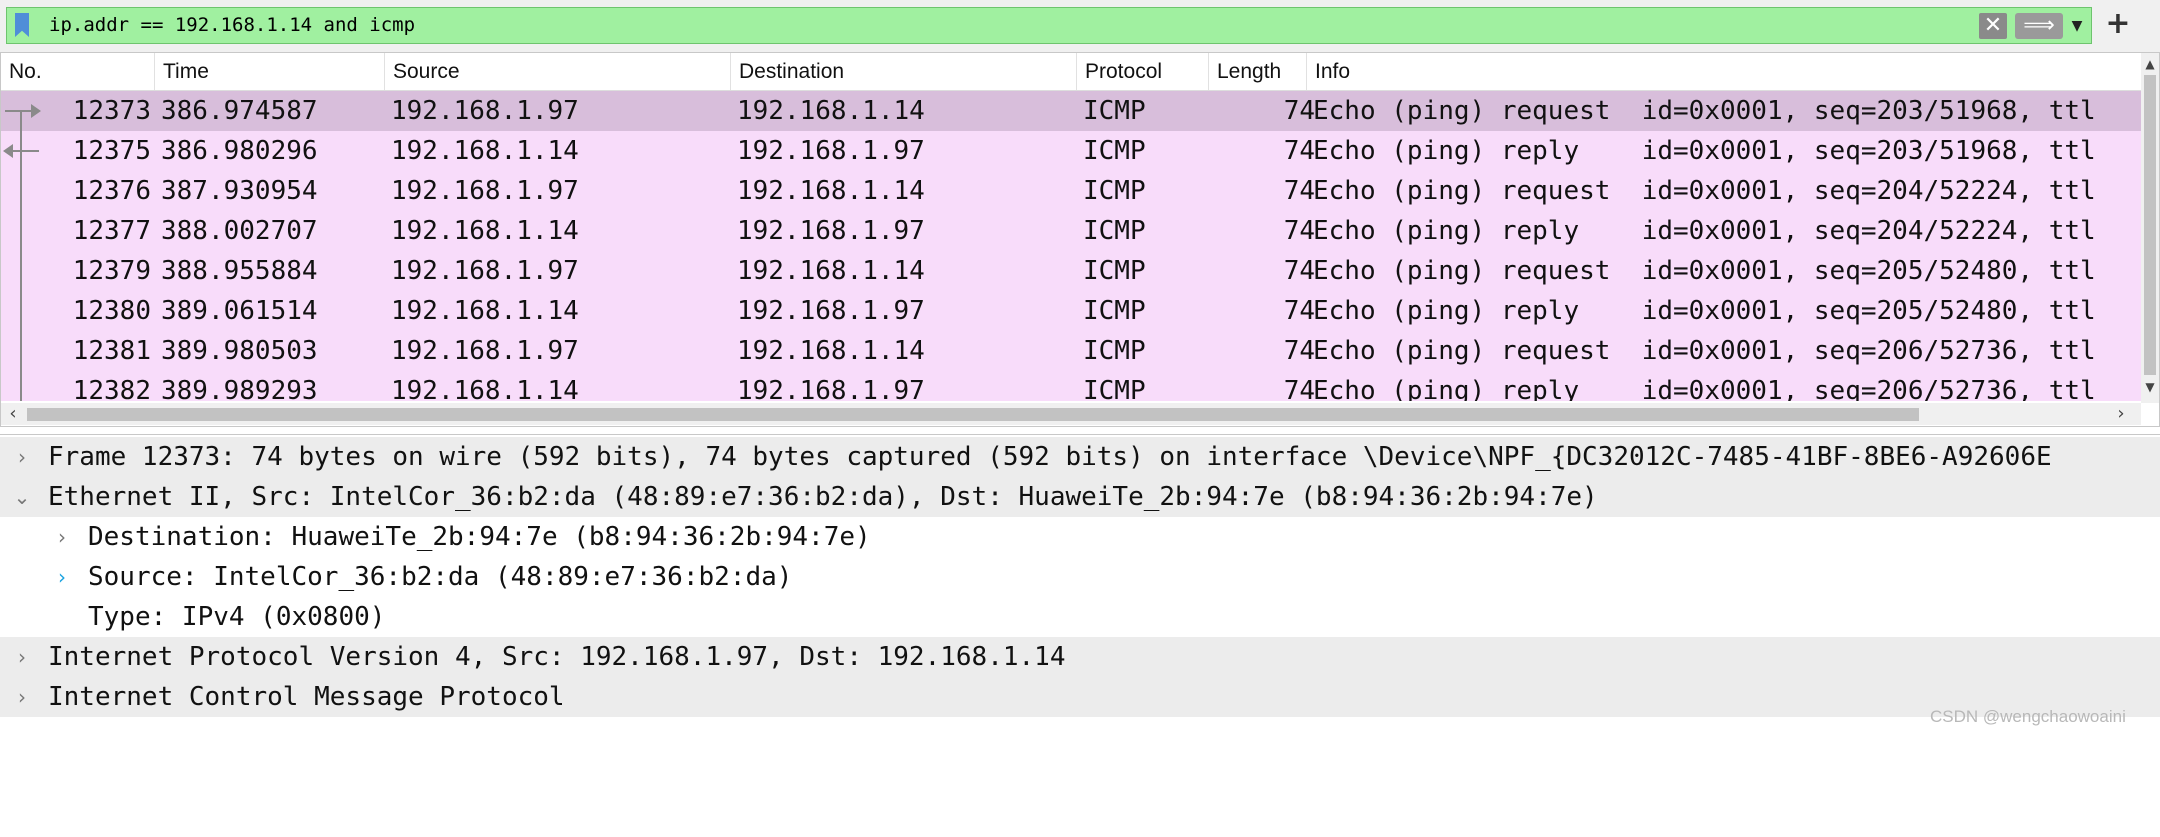 This screenshot has height=837, width=2160. I want to click on watermark-text: CSDN @wengchaowoaini, so click(2028, 716).